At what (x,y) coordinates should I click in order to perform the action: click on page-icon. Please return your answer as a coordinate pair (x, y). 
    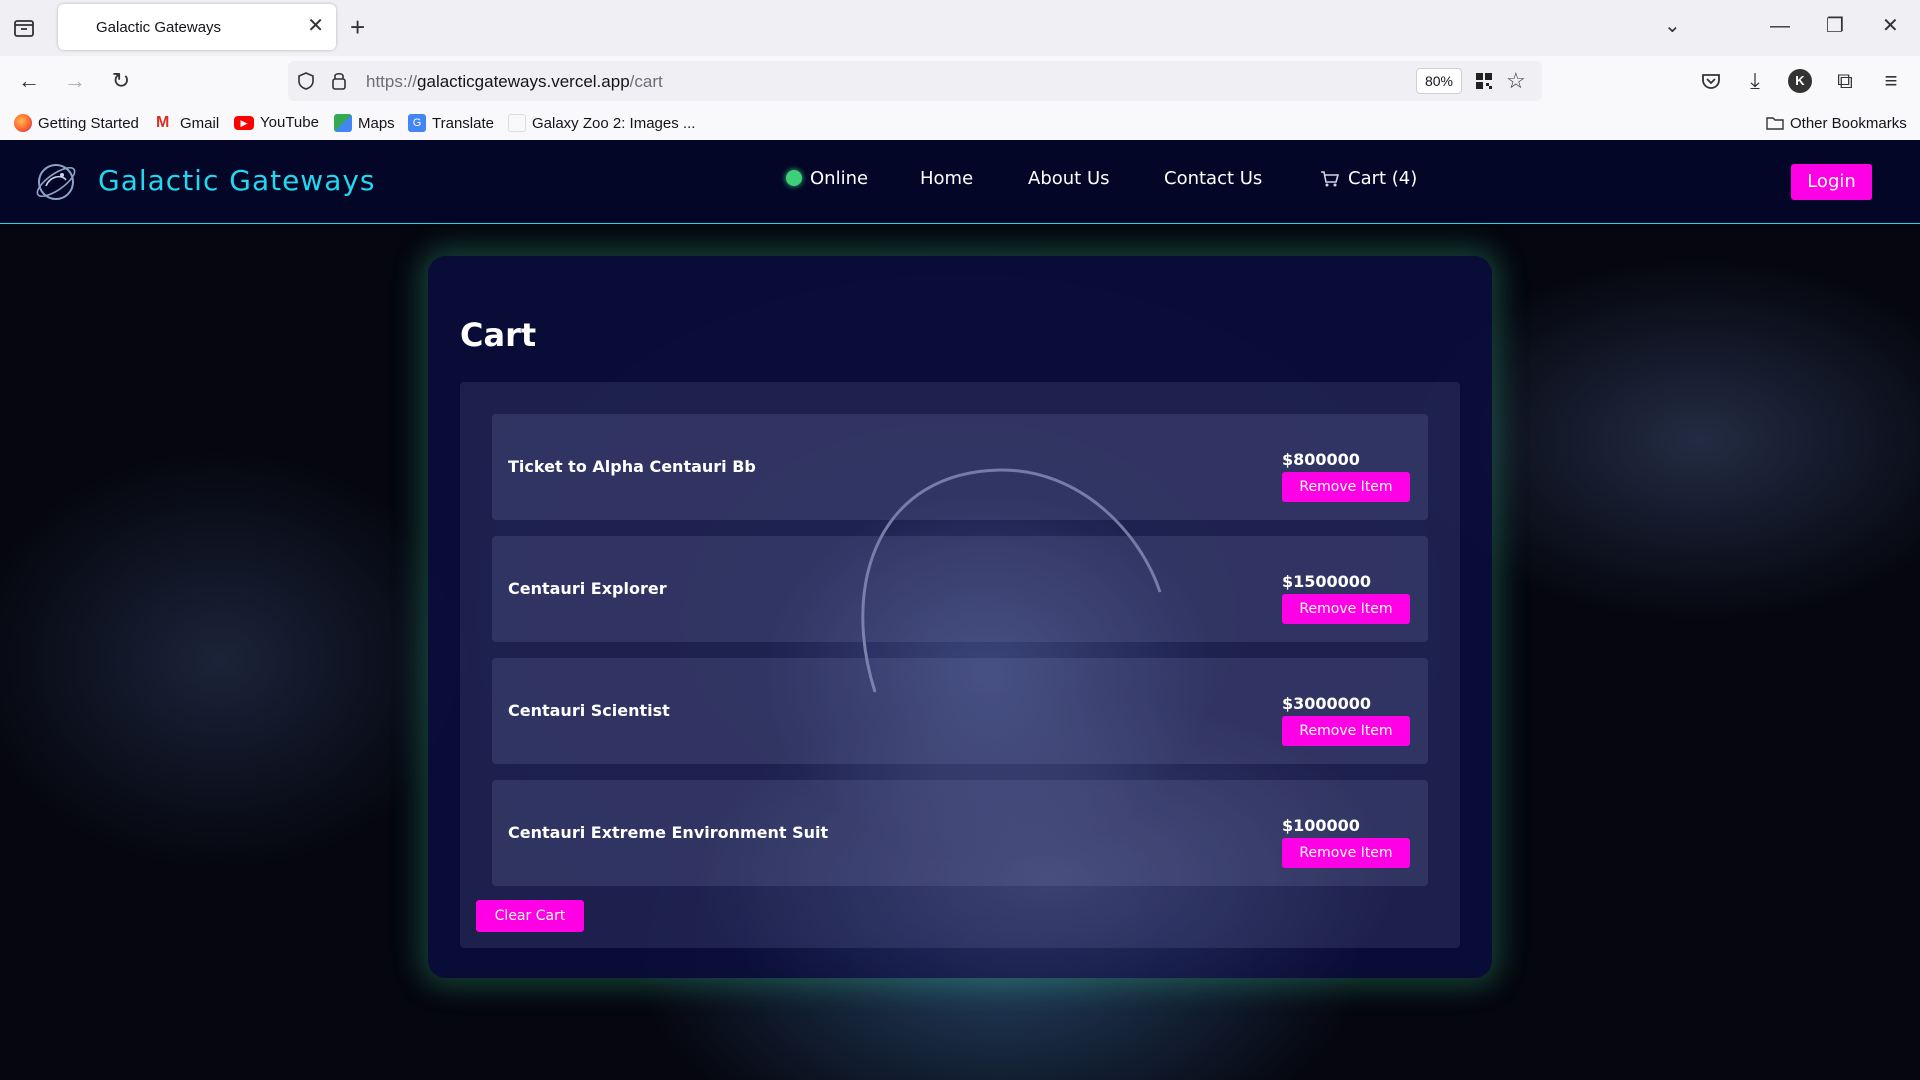
    Looking at the image, I should click on (517, 123).